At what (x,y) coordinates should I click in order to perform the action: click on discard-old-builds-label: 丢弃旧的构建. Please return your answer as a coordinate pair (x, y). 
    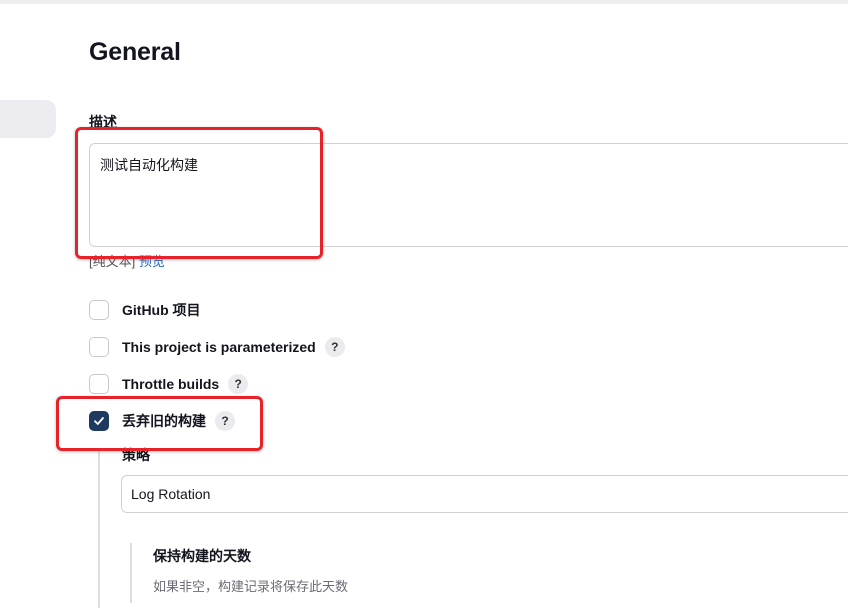
    Looking at the image, I should click on (164, 421).